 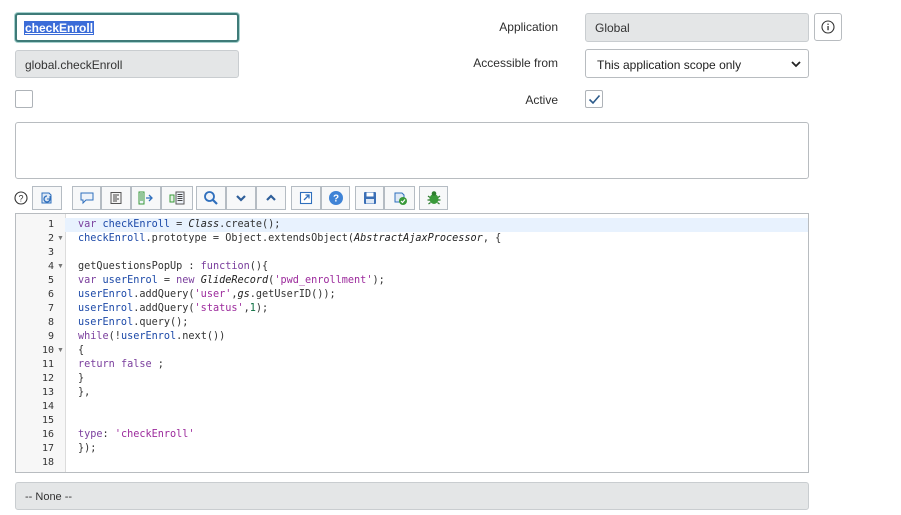 What do you see at coordinates (173, 308) in the screenshot?
I see `code-line: userEnrol.addQuery('status',1);` at bounding box center [173, 308].